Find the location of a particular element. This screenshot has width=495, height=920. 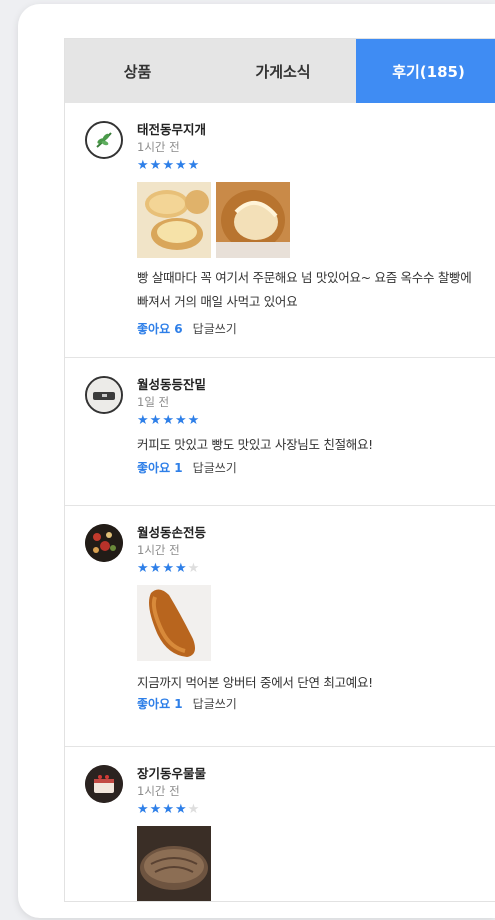

review-actions: 좋아요 6 답글쓰기 is located at coordinates (310, 336).